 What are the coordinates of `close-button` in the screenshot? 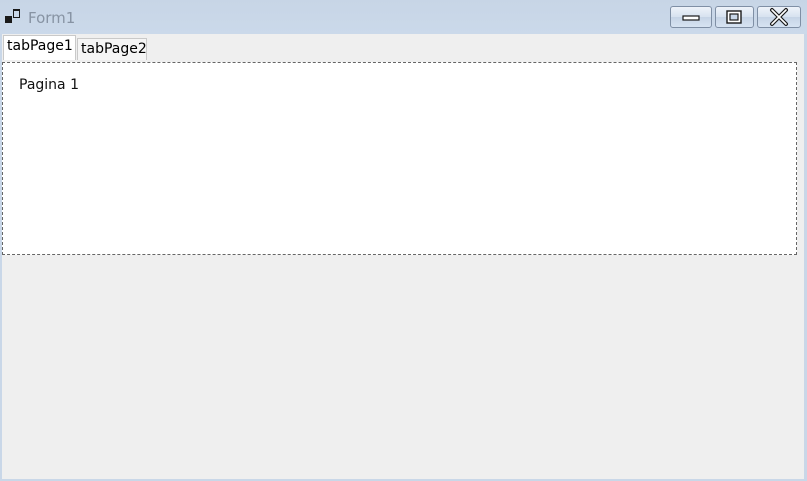 It's located at (779, 17).